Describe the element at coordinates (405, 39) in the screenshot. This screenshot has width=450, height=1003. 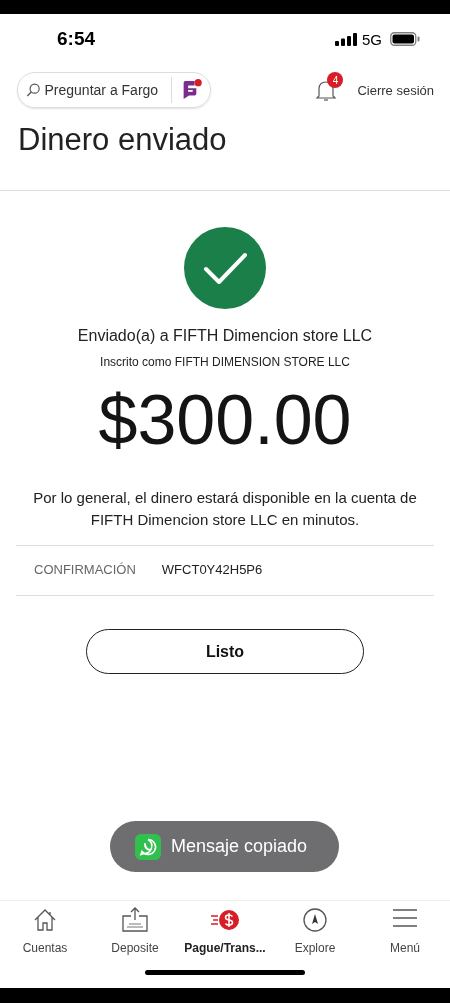
I see `battery-icon` at that location.